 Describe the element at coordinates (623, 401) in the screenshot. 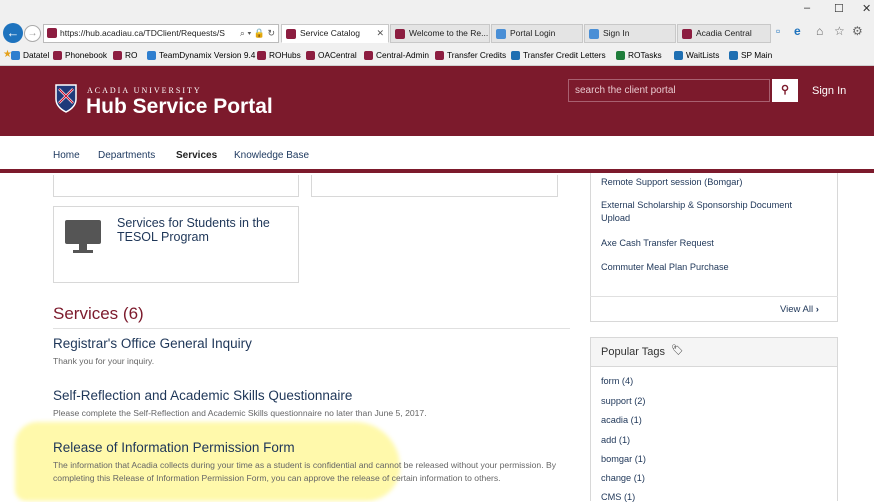

I see `tag-link: support (2)` at that location.